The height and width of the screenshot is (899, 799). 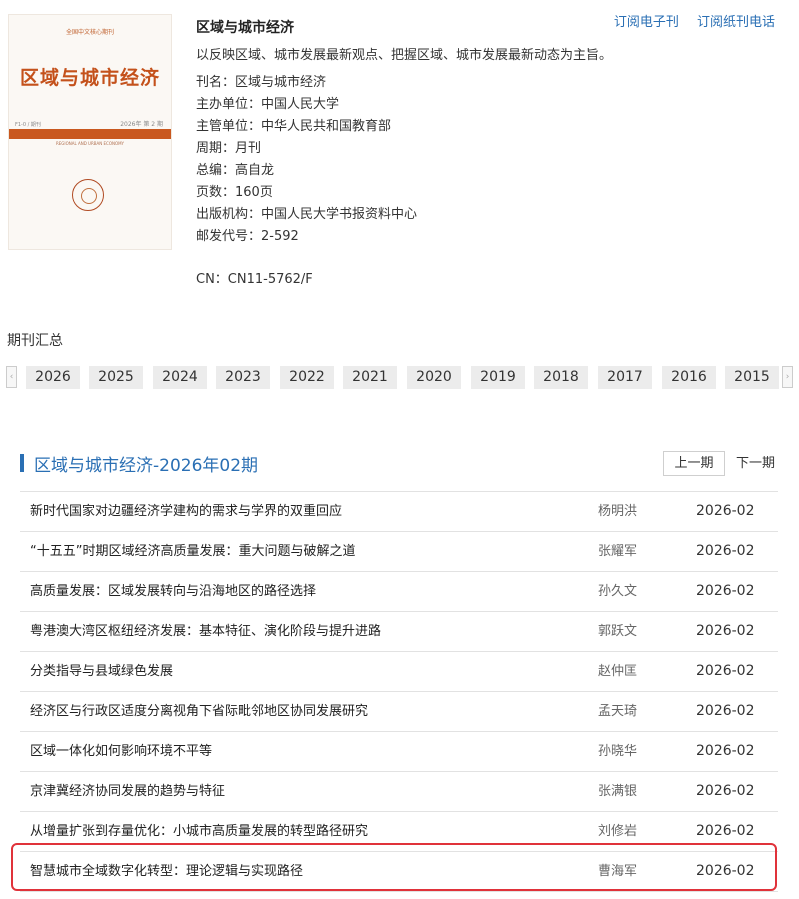 I want to click on article-author: 刘修岩, so click(x=618, y=831).